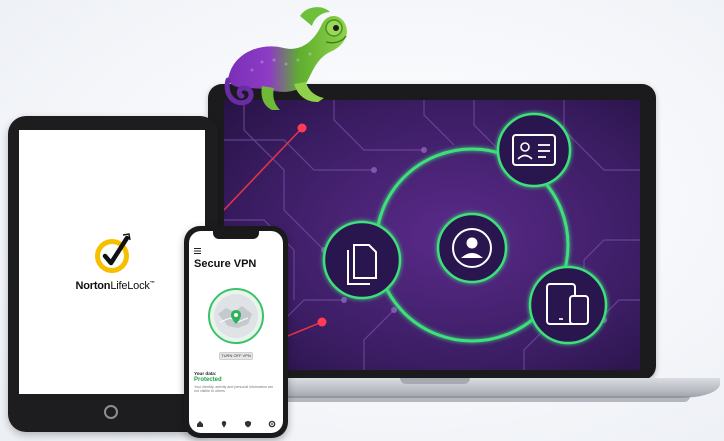 This screenshot has height=441, width=724. What do you see at coordinates (224, 424) in the screenshot?
I see `location-pin-icon` at bounding box center [224, 424].